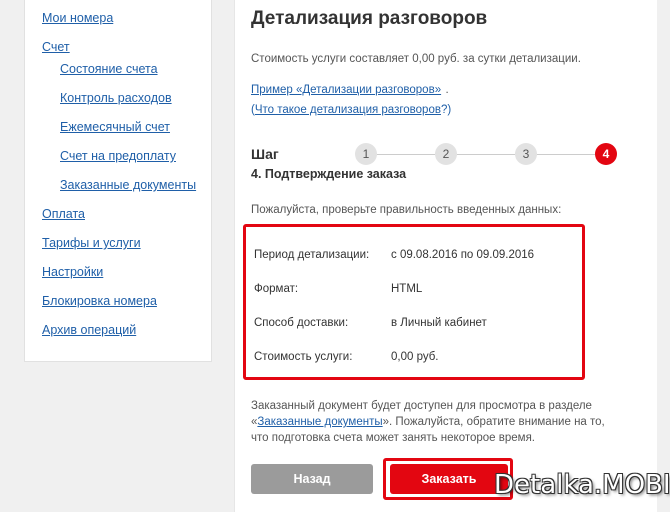 The width and height of the screenshot is (670, 512). Describe the element at coordinates (312, 255) in the screenshot. I see `period-label: Период детализации:` at that location.